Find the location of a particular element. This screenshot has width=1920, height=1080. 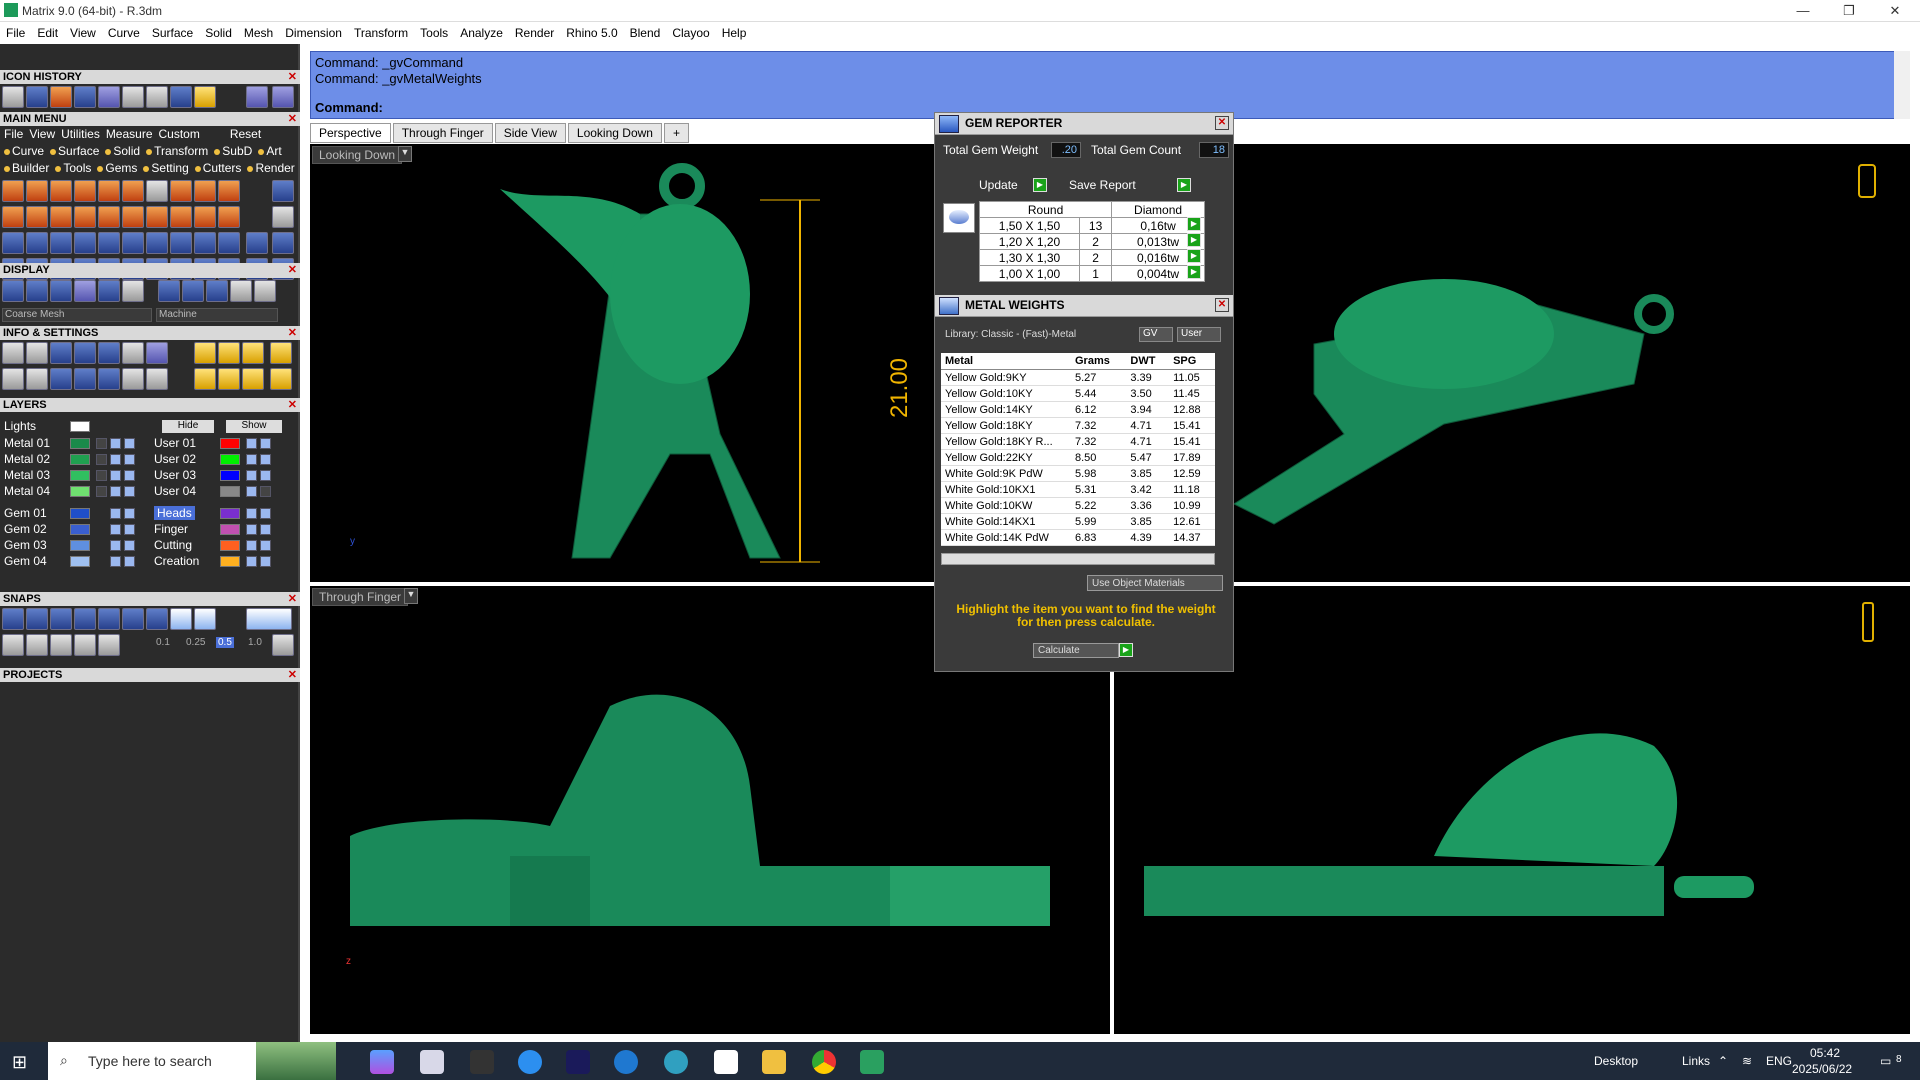

settings-icon is located at coordinates (13, 353).